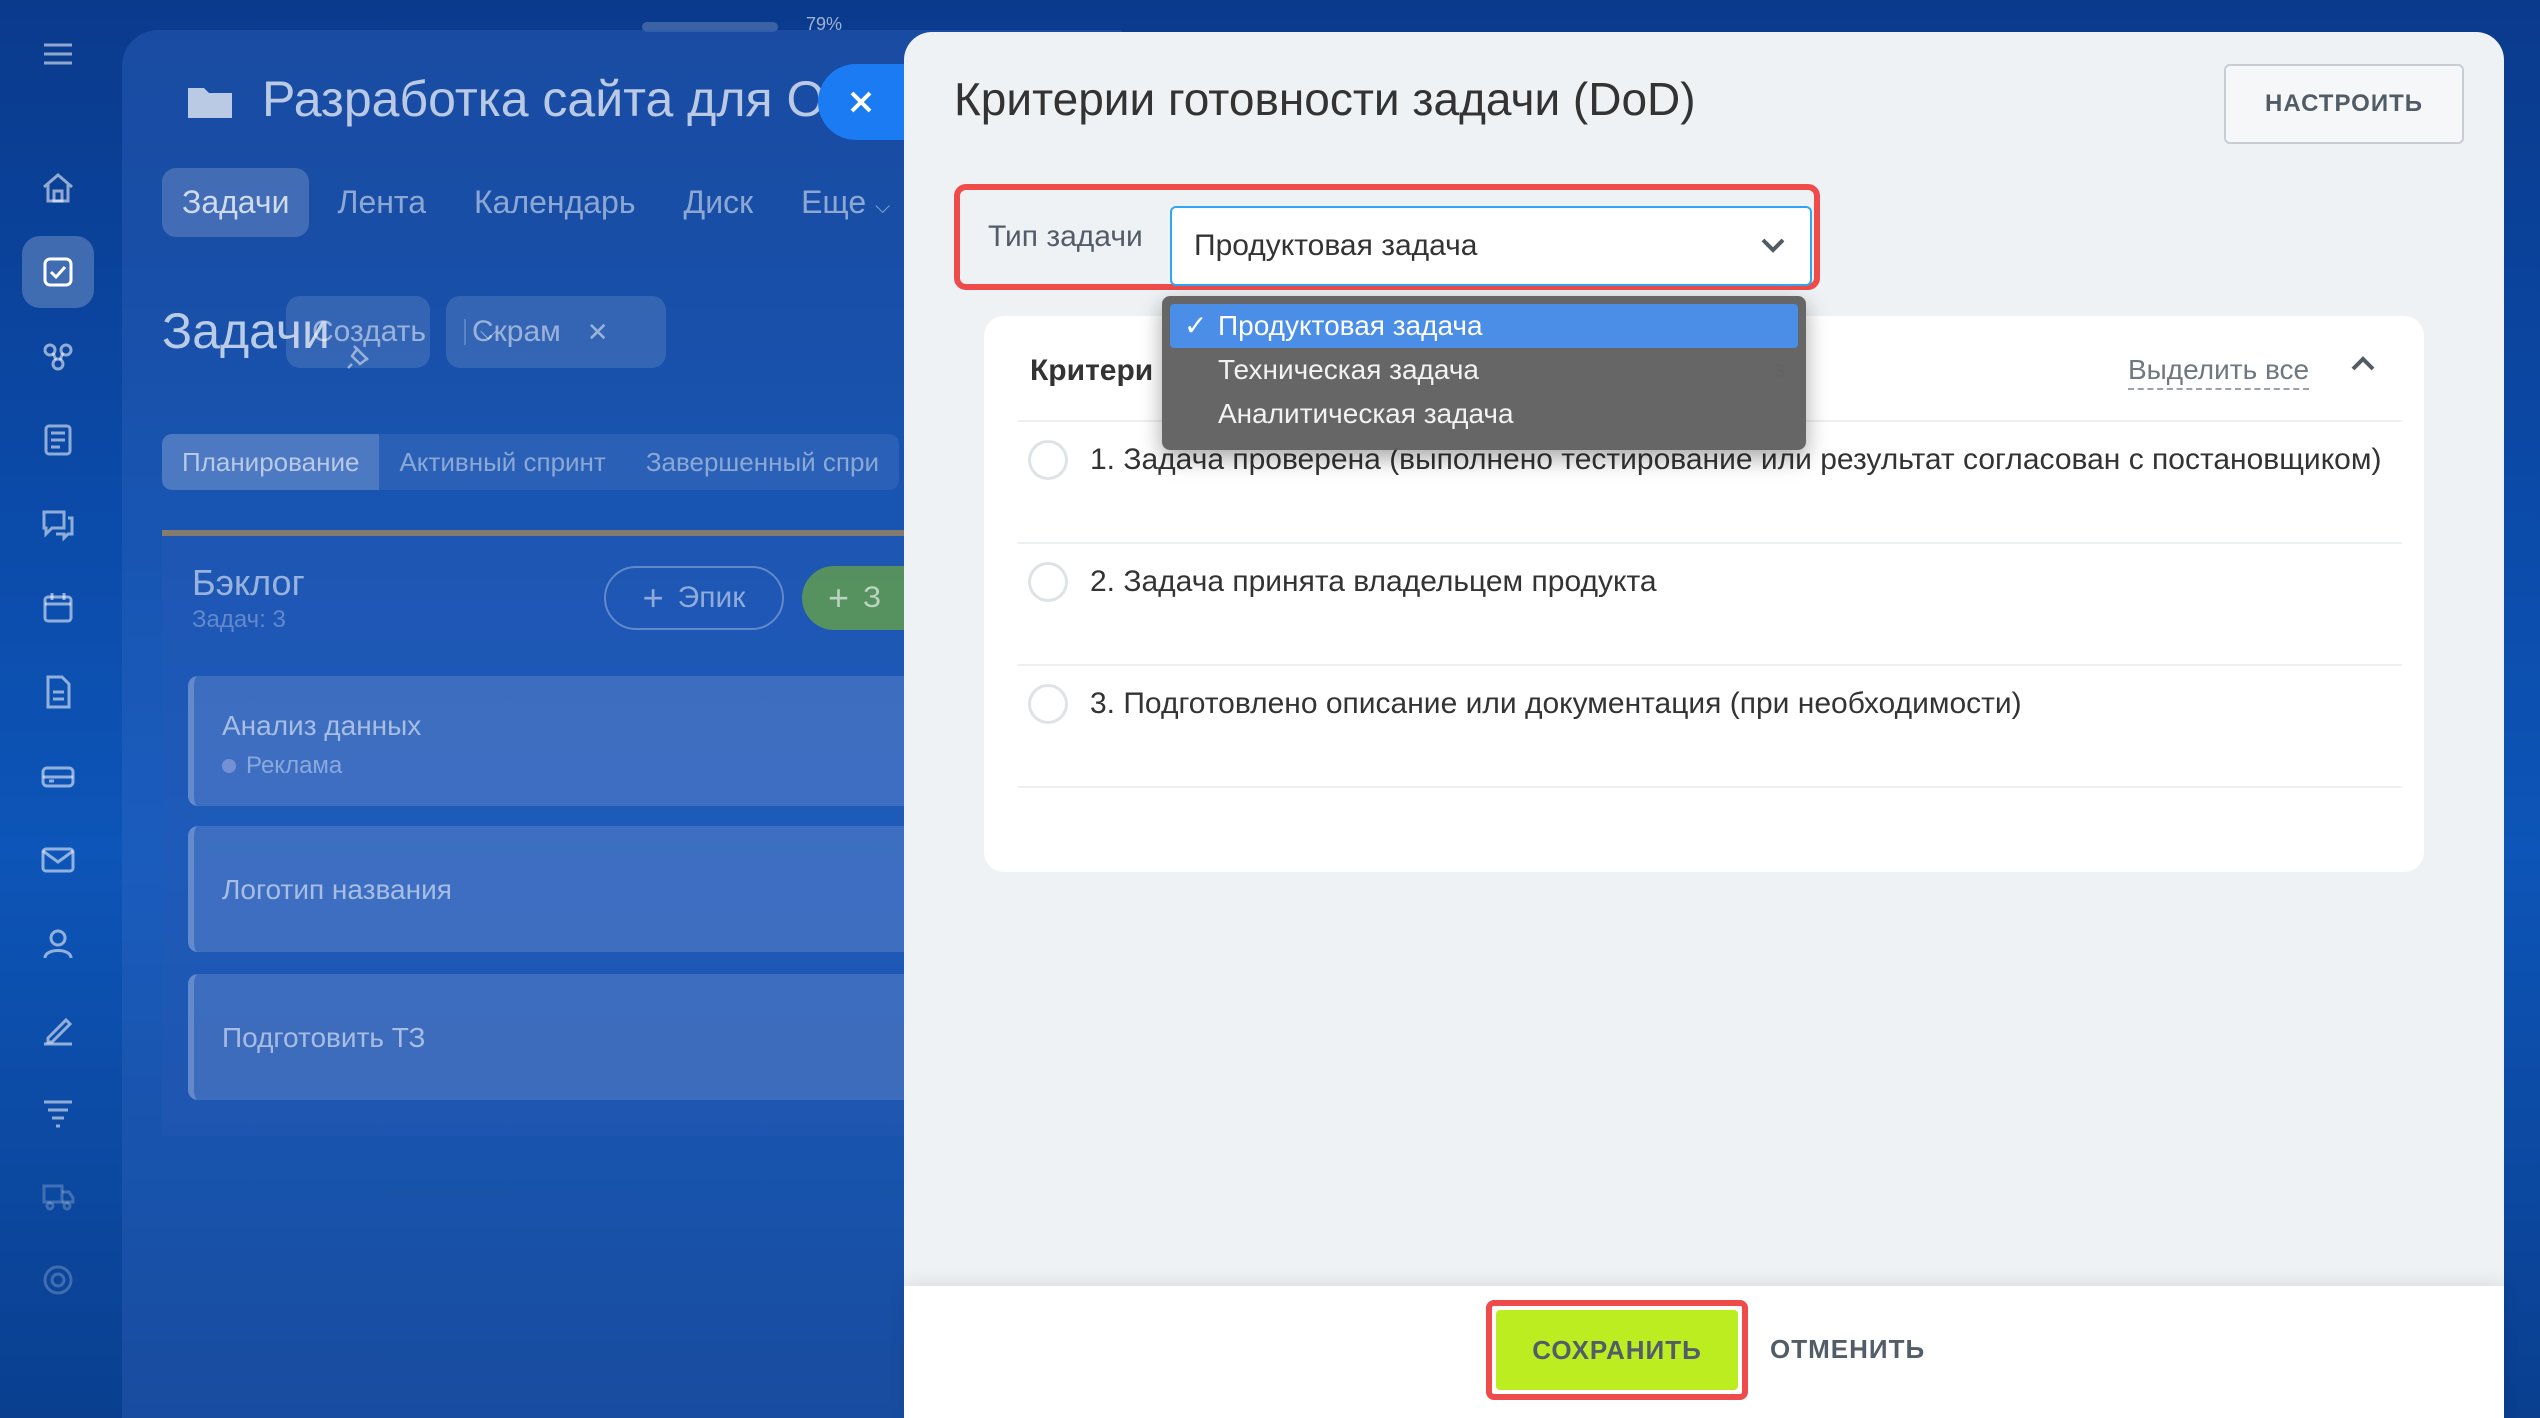 The height and width of the screenshot is (1418, 2540). What do you see at coordinates (1336, 245) in the screenshot?
I see `task-type-value: Продуктовая задача` at bounding box center [1336, 245].